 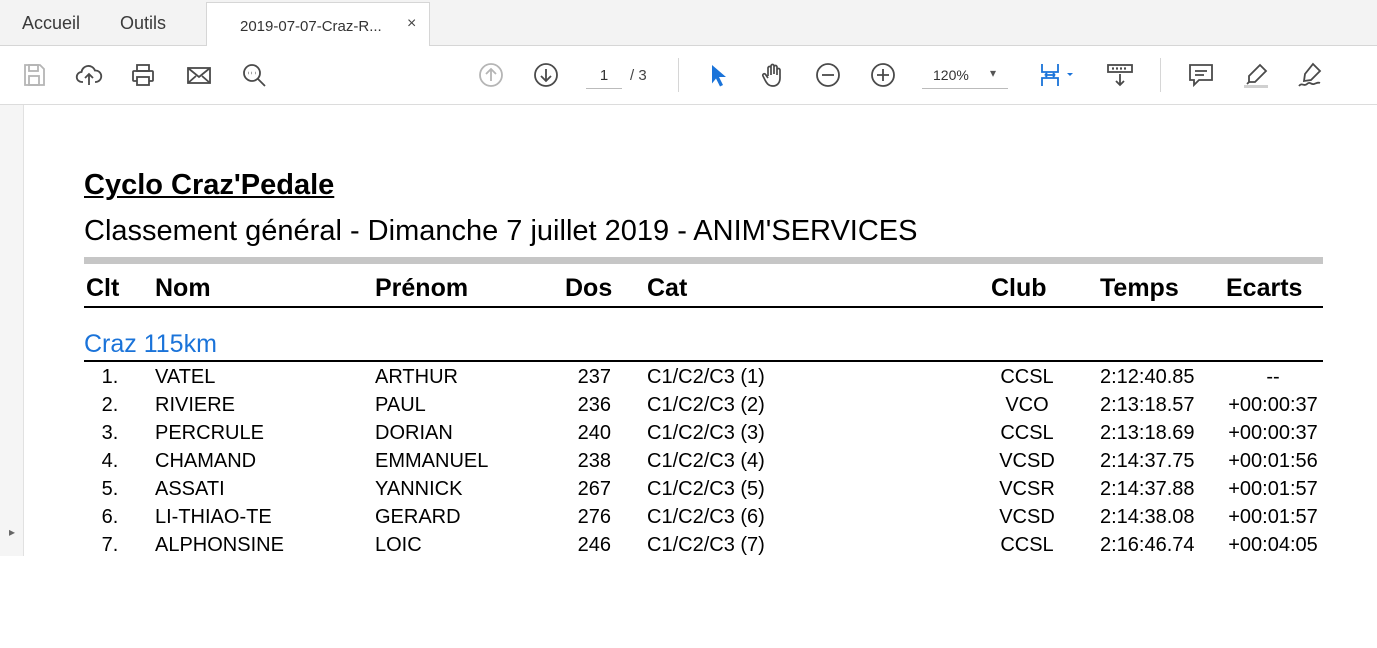 What do you see at coordinates (706, 489) in the screenshot?
I see `cell-cat: C1/C2/C3 (5)` at bounding box center [706, 489].